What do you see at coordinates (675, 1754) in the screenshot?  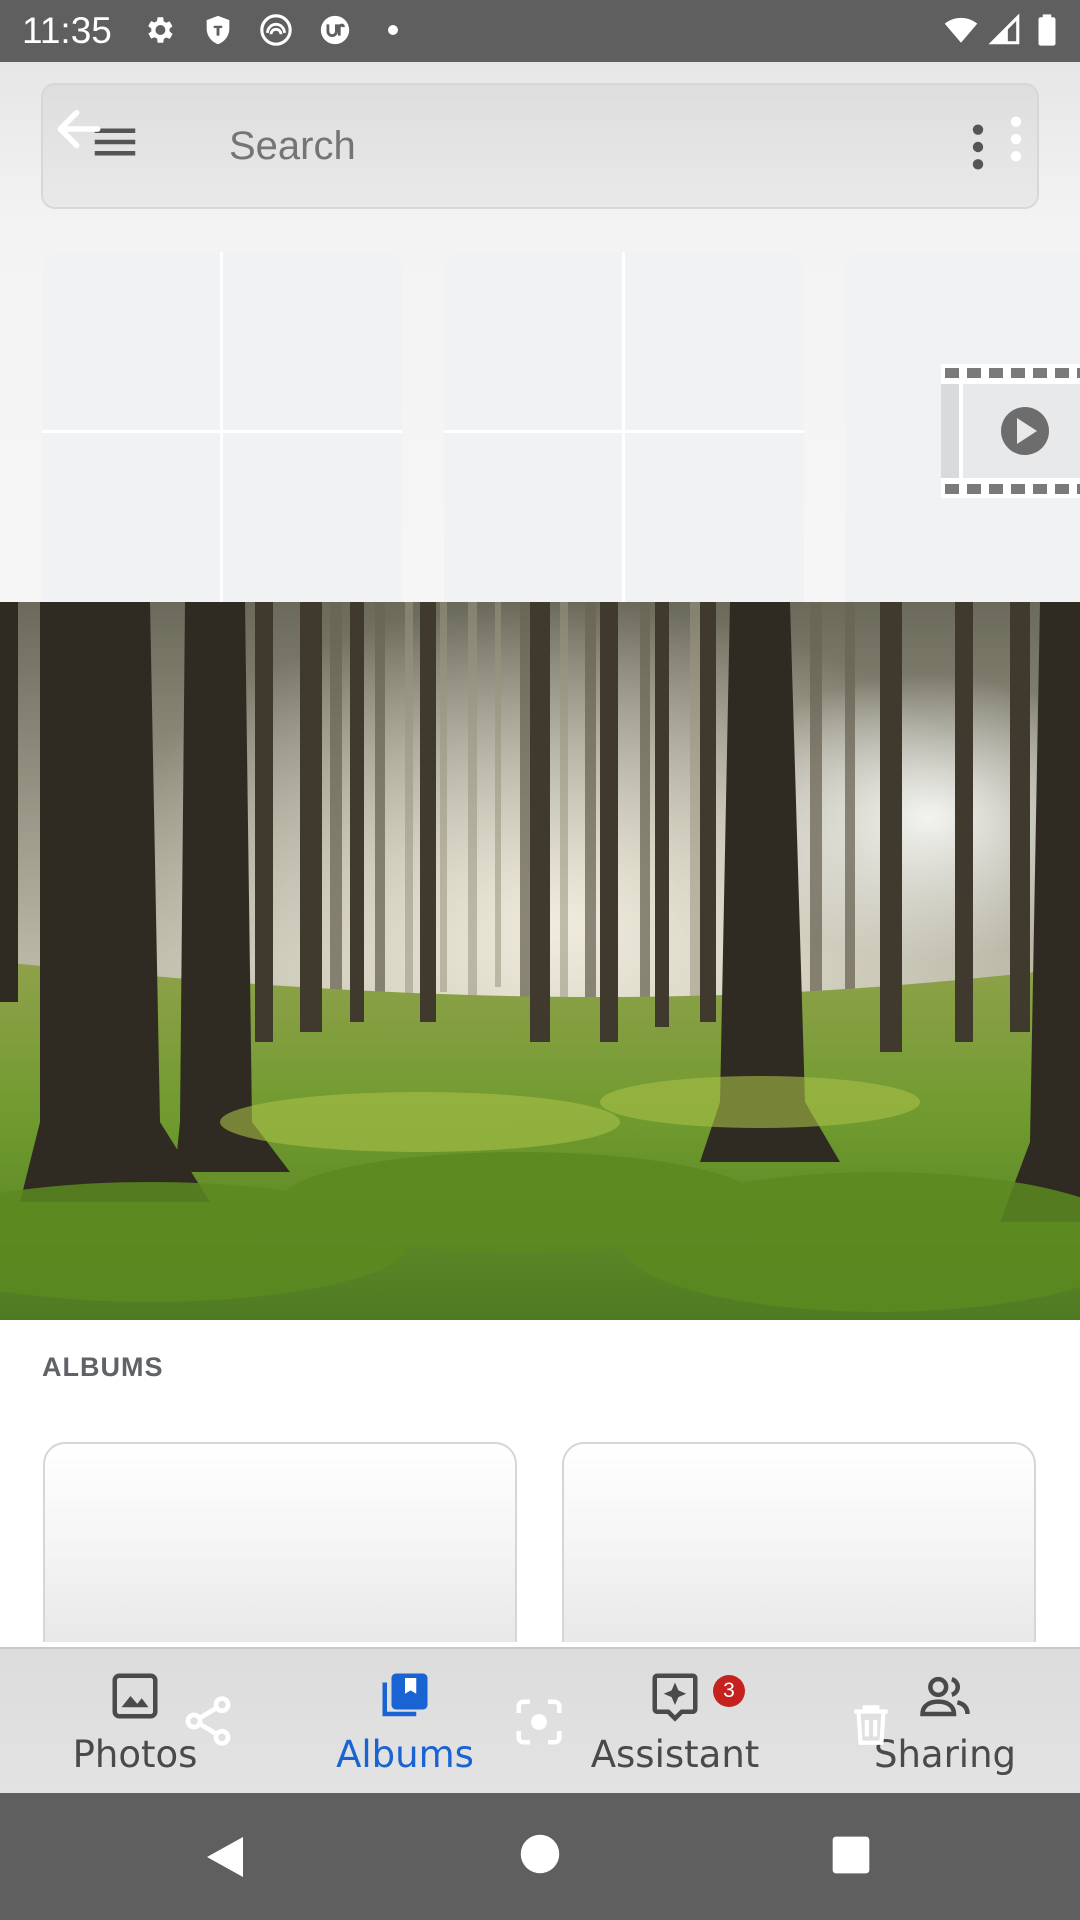 I see `nav-label-assistant: Assistant` at bounding box center [675, 1754].